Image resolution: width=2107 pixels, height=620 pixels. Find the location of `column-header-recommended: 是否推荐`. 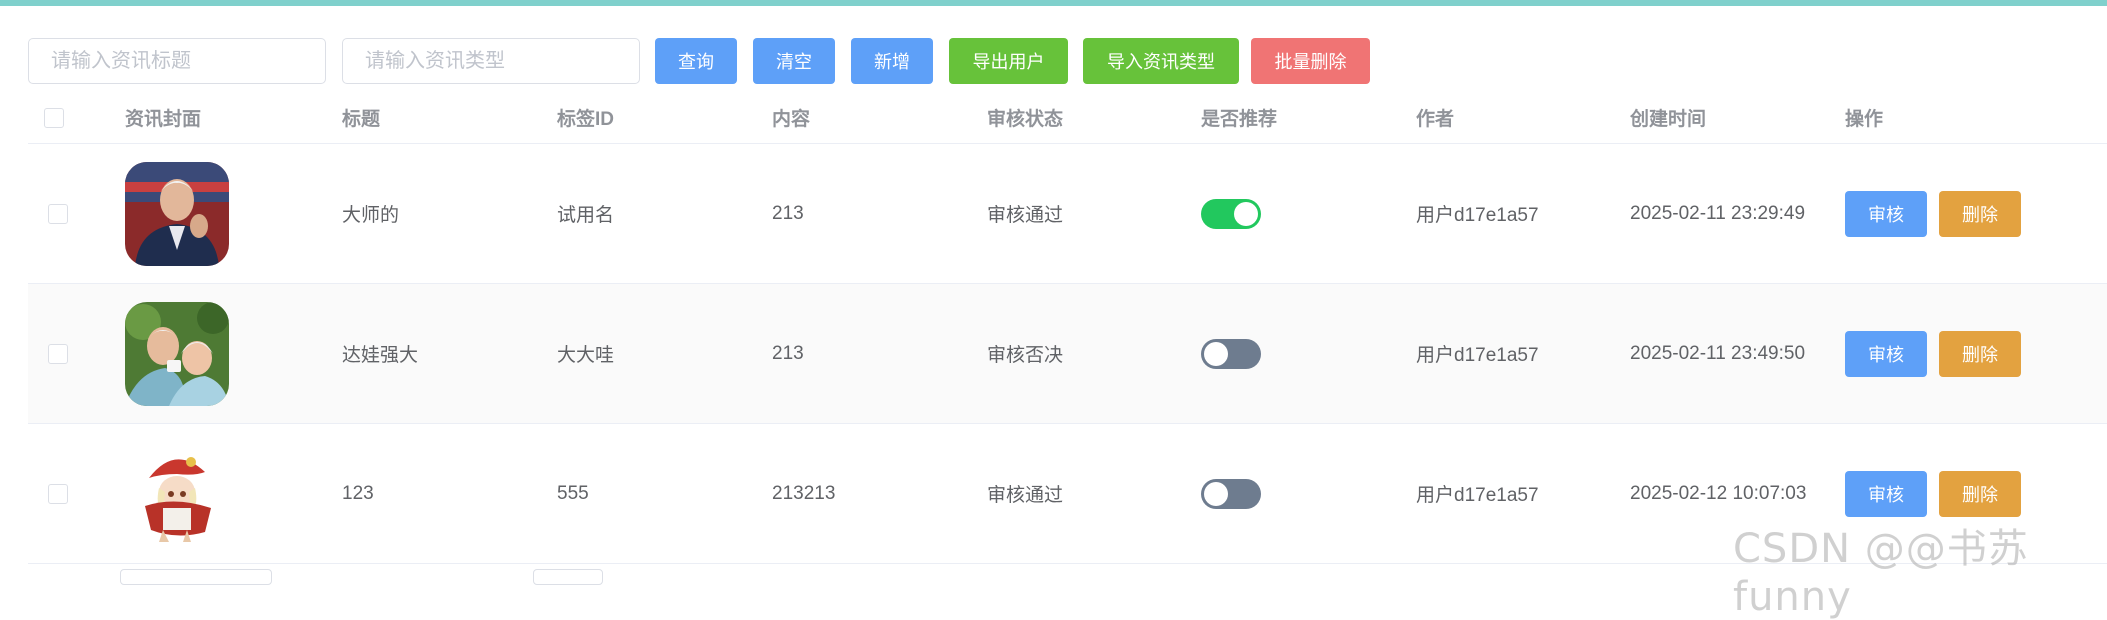

column-header-recommended: 是否推荐 is located at coordinates (1239, 119).